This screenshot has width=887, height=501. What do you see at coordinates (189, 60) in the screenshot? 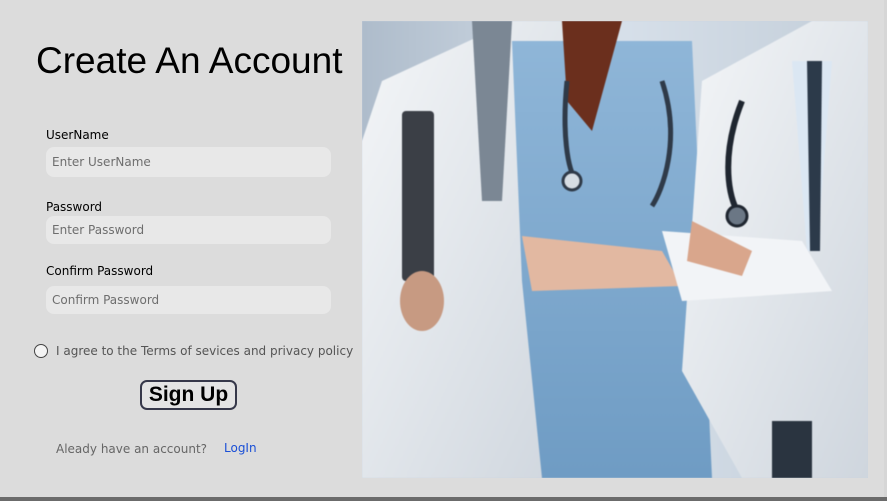
I see `page-title: Create An Account` at bounding box center [189, 60].